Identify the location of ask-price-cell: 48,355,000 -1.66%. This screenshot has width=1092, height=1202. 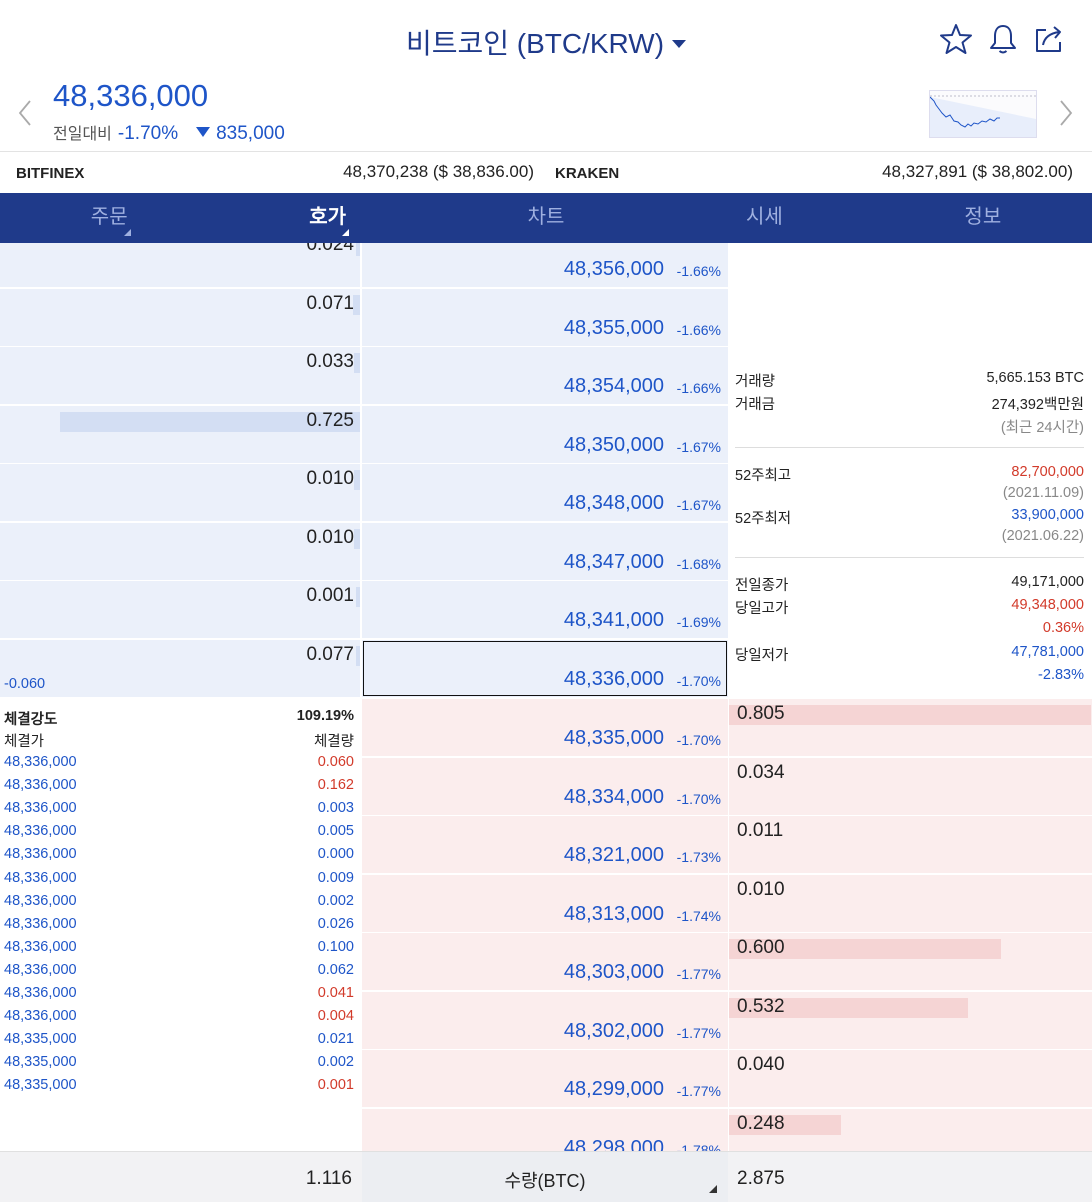
(545, 317).